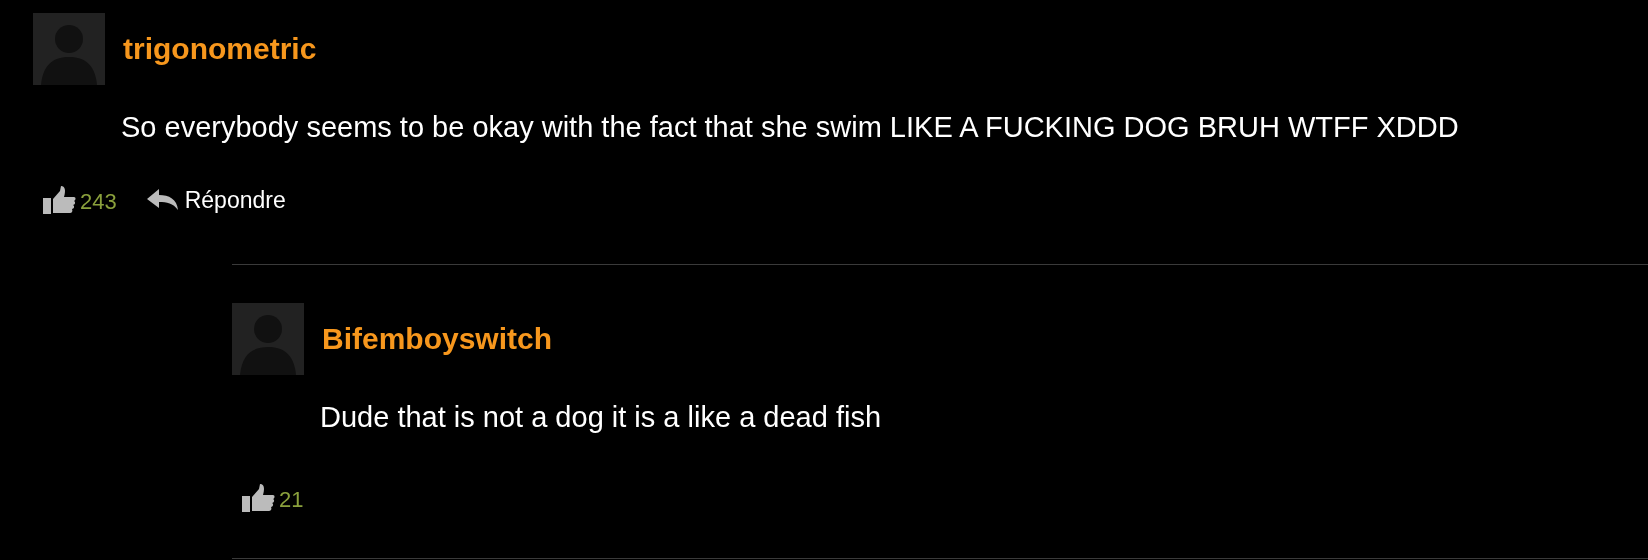 The height and width of the screenshot is (560, 1648). Describe the element at coordinates (162, 200) in the screenshot. I see `reply-arrow-icon` at that location.